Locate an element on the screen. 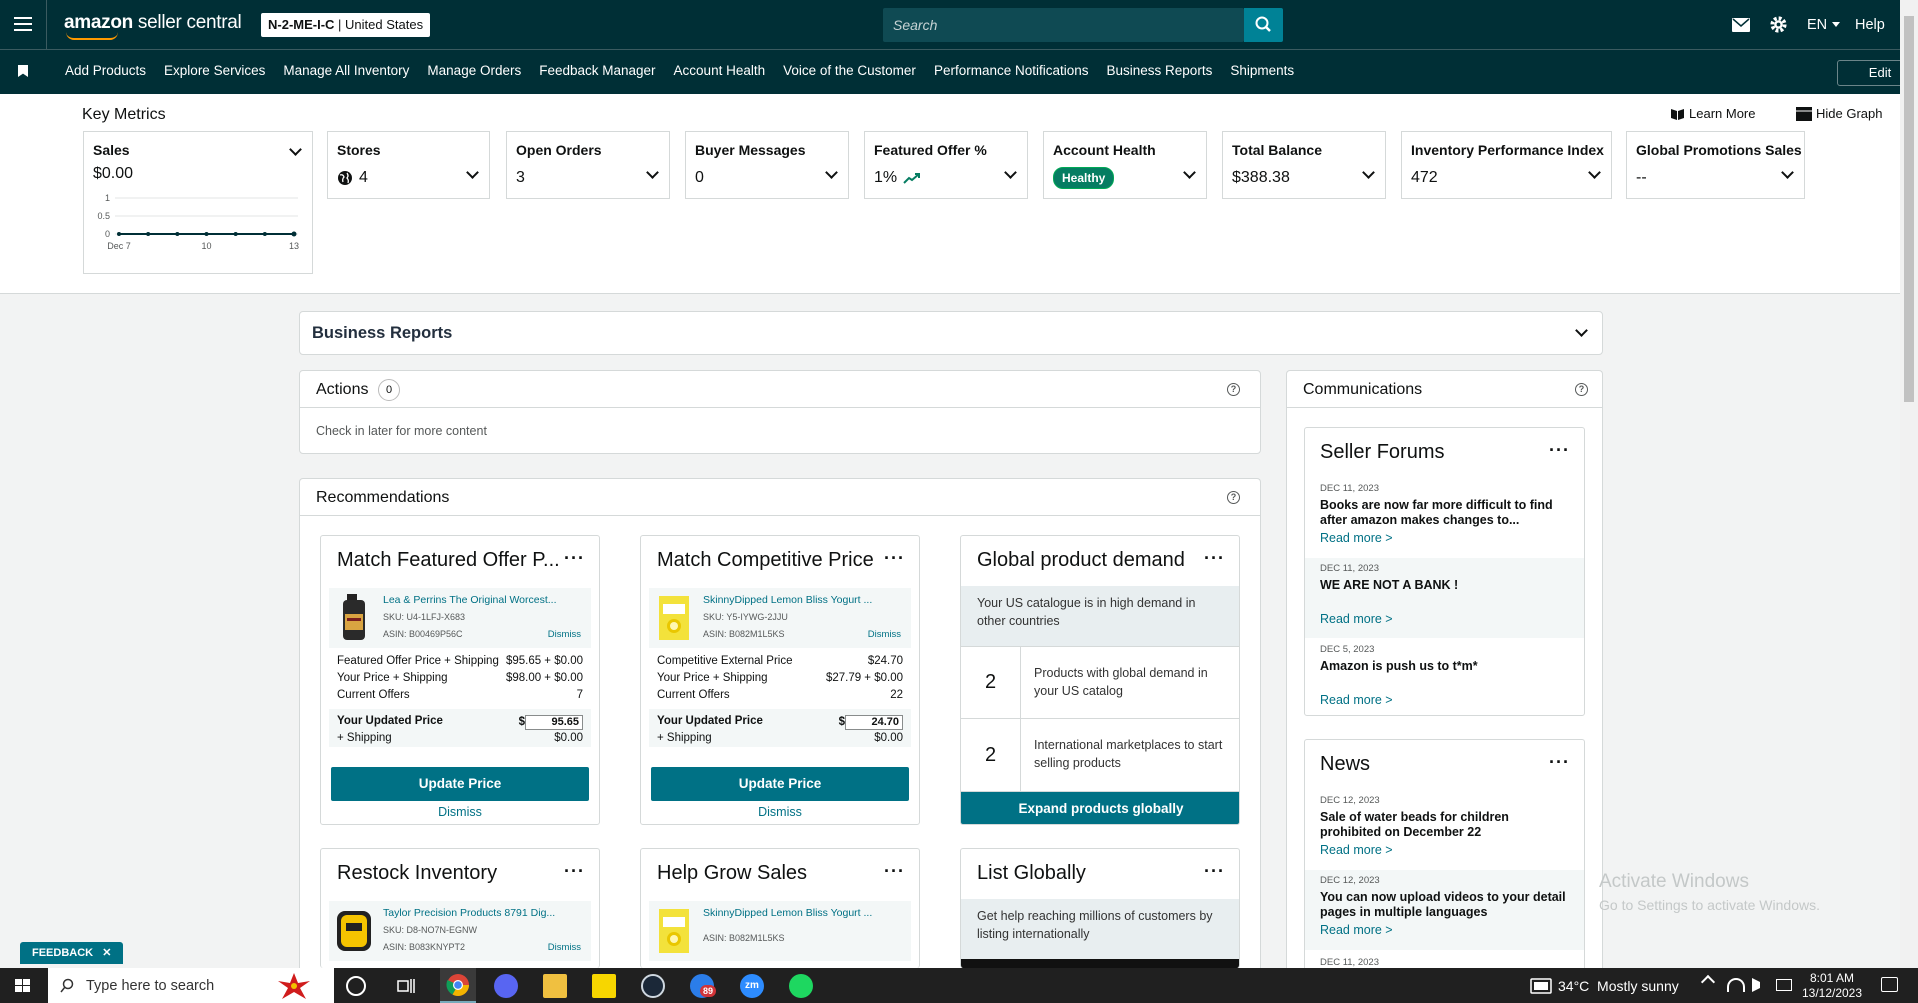 Image resolution: width=1918 pixels, height=1003 pixels. featured-offer-card: Featured Offer % 1% is located at coordinates (946, 165).